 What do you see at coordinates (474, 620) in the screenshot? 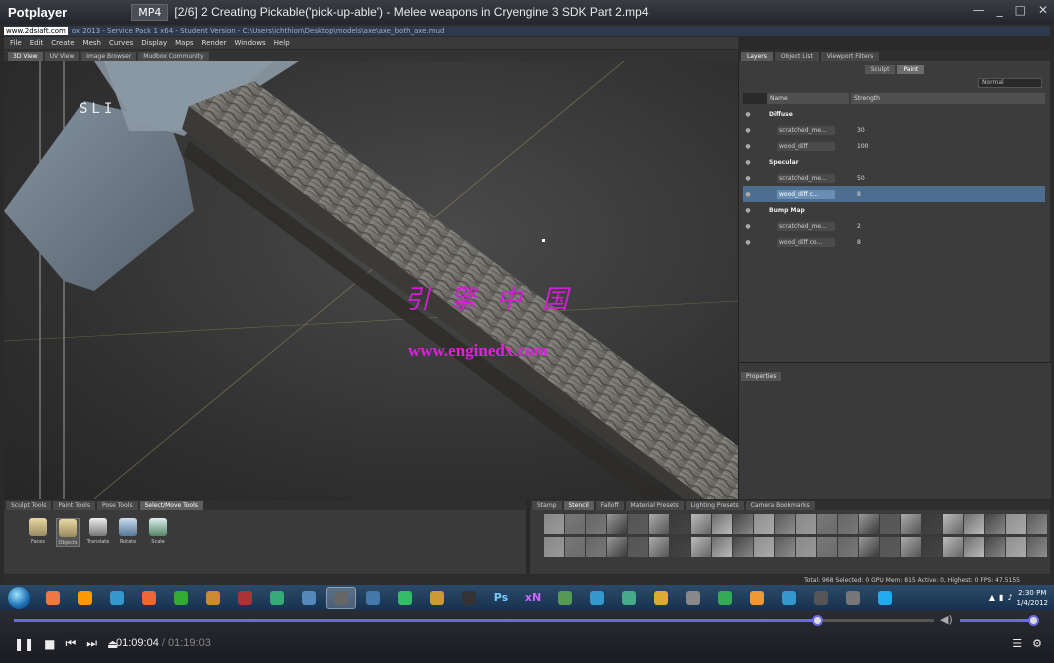
I see `seek-bar` at bounding box center [474, 620].